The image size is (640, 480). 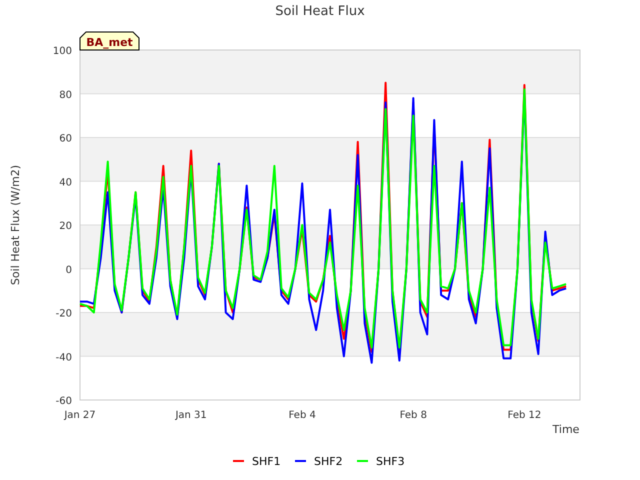 What do you see at coordinates (80, 415) in the screenshot?
I see `x-tick-label: Jan 27` at bounding box center [80, 415].